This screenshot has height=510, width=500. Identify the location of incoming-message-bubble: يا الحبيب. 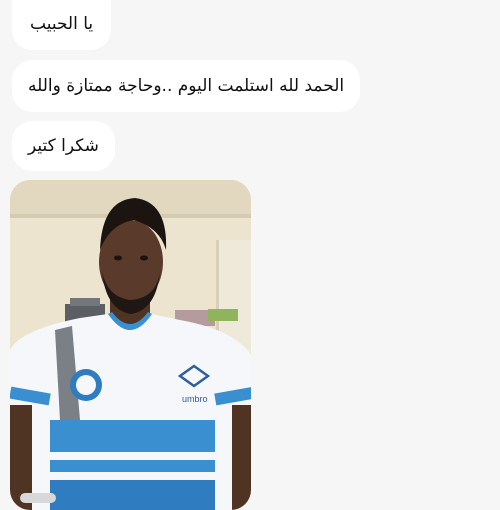
(62, 25).